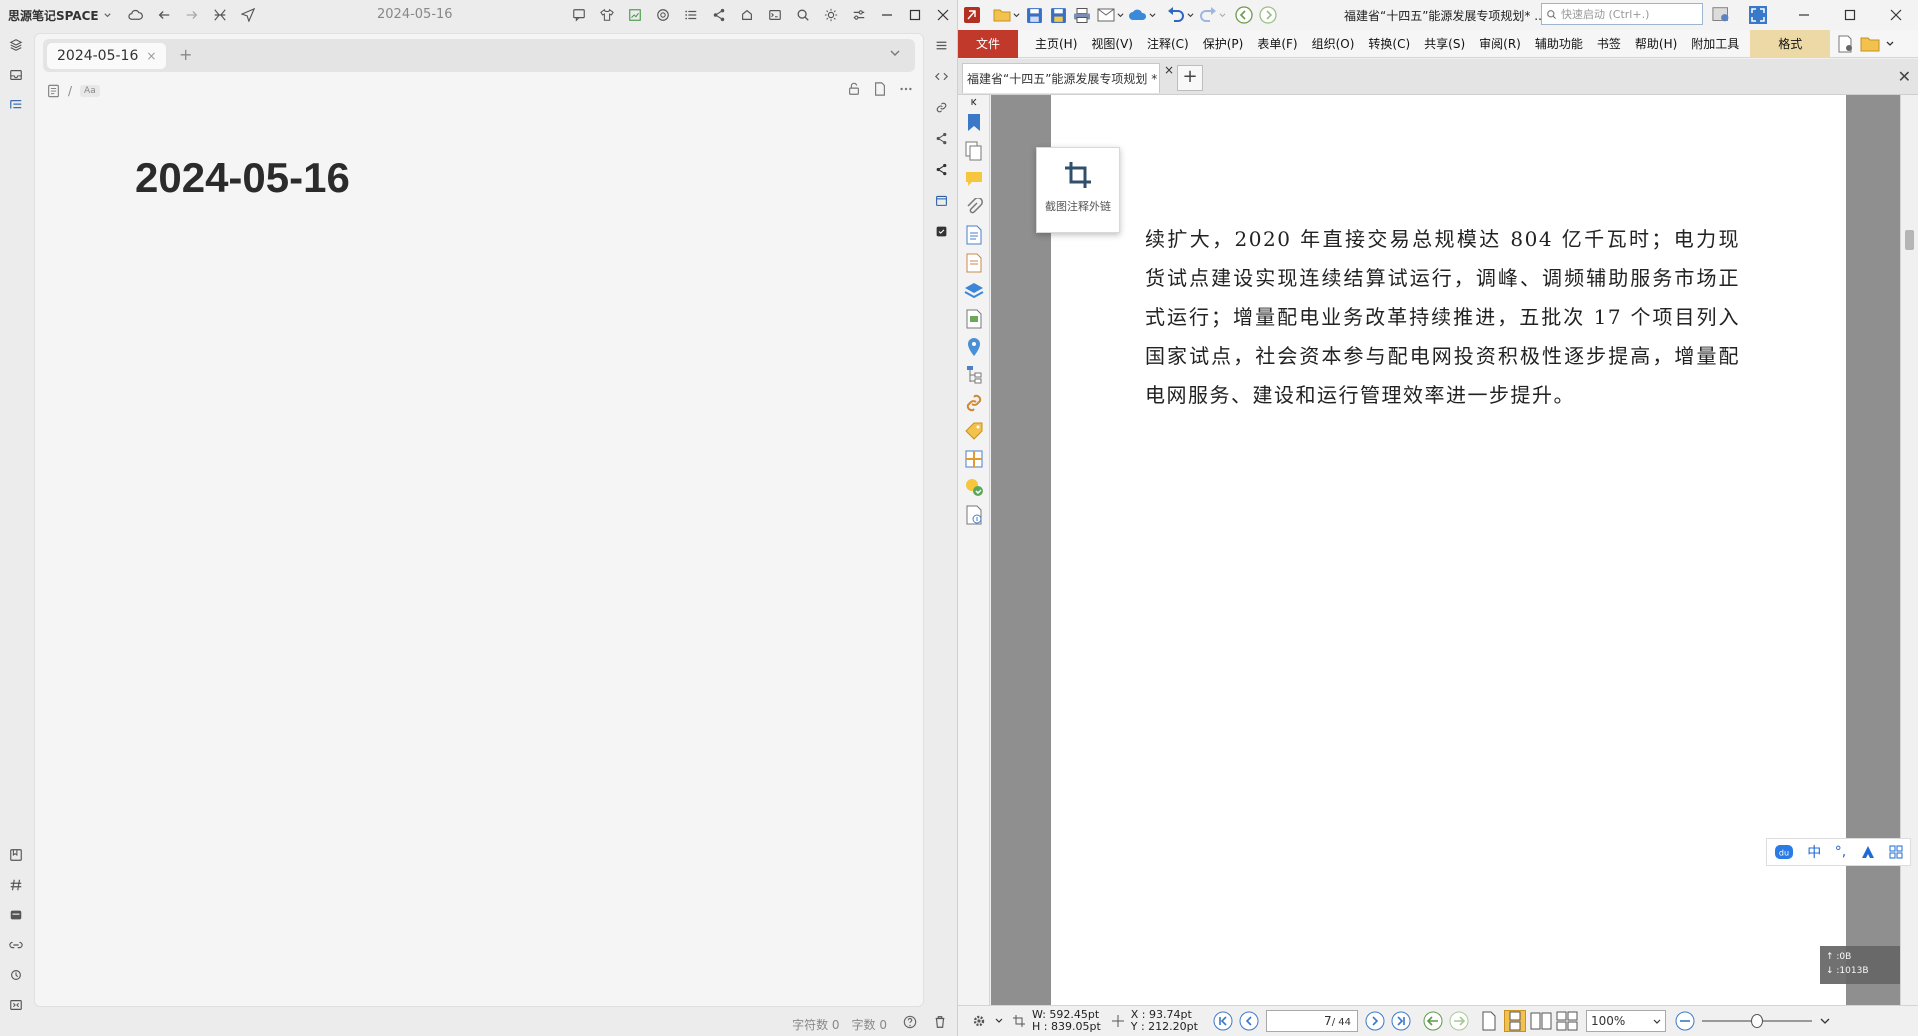 The image size is (1918, 1036). I want to click on nav-back-icon, so click(1244, 15).